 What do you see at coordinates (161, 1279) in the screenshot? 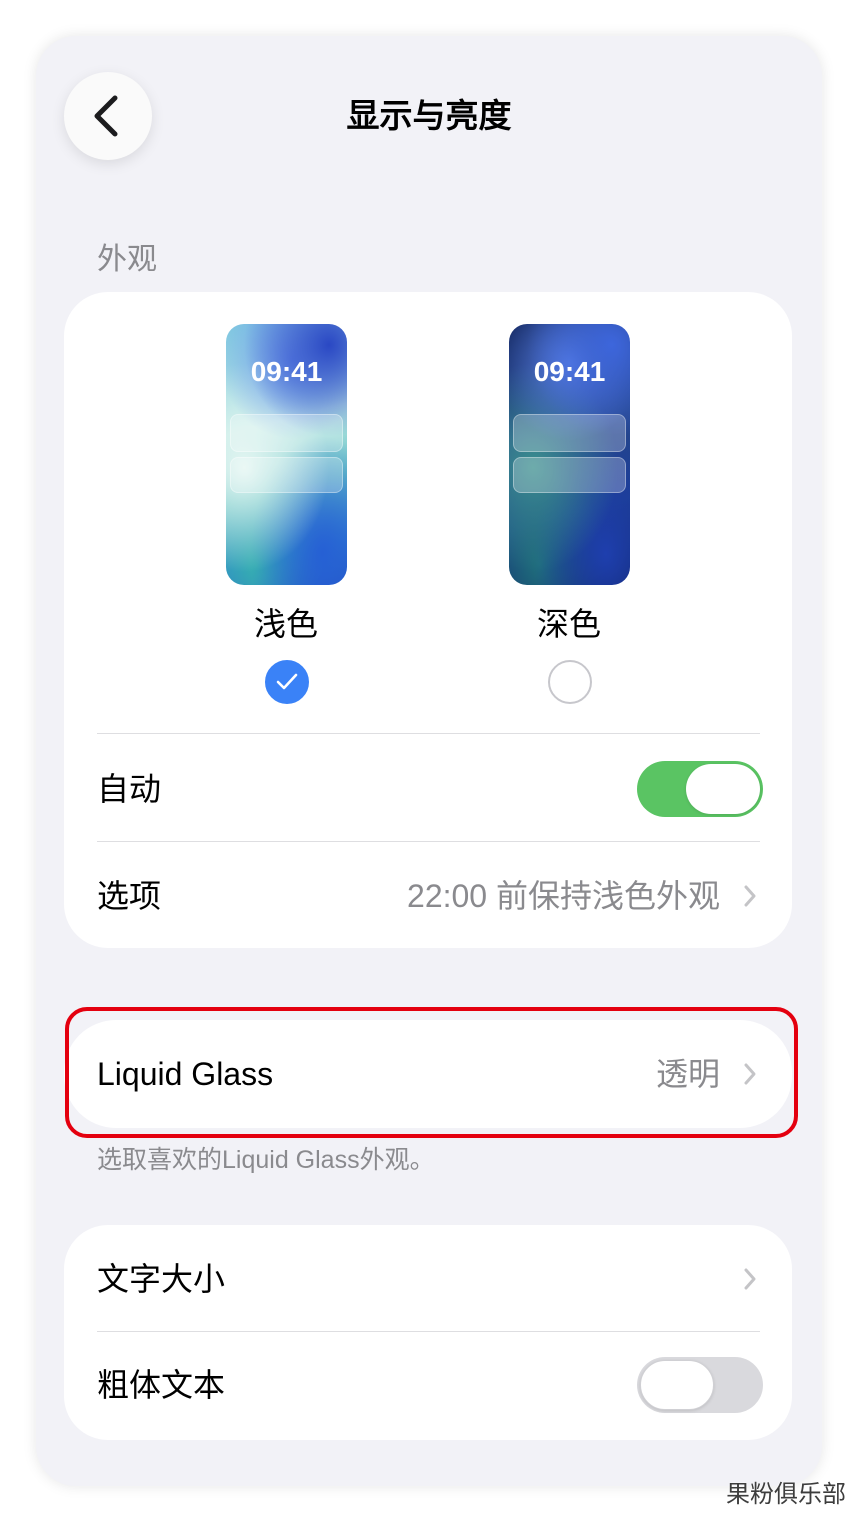
I see `text-size-label: 文字大小` at bounding box center [161, 1279].